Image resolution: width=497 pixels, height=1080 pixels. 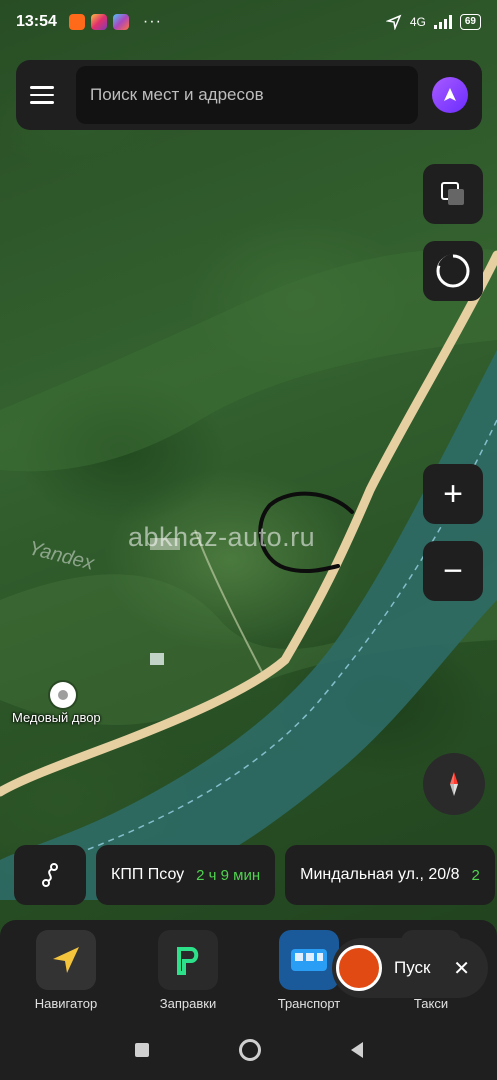 What do you see at coordinates (248, 22) in the screenshot?
I see `status-bar: 13:54 ··· 4G 69` at bounding box center [248, 22].